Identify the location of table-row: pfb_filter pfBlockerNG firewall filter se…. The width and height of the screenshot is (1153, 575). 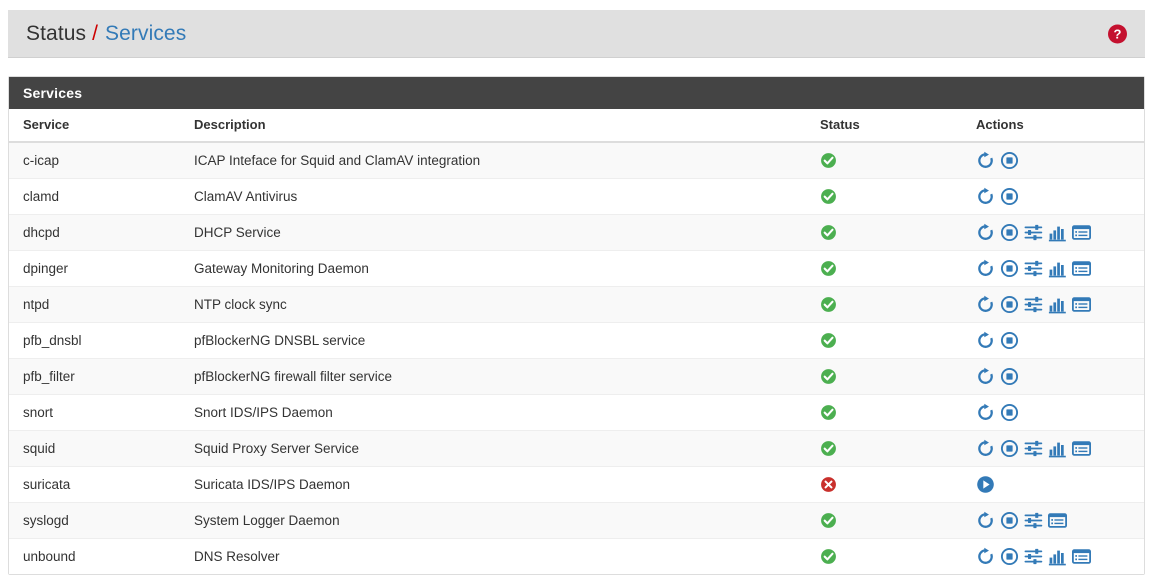
(576, 376).